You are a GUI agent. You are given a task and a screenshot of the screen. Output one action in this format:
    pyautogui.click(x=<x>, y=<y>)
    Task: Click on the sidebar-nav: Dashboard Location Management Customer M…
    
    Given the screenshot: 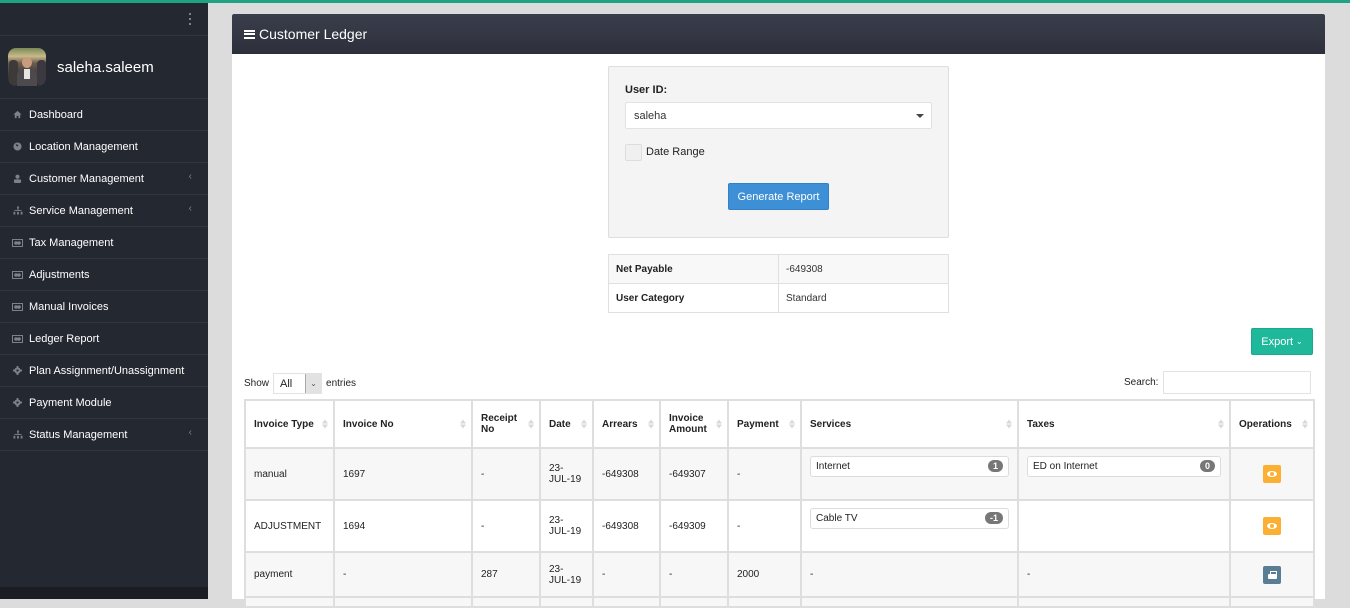 What is the action you would take?
    pyautogui.click(x=104, y=275)
    